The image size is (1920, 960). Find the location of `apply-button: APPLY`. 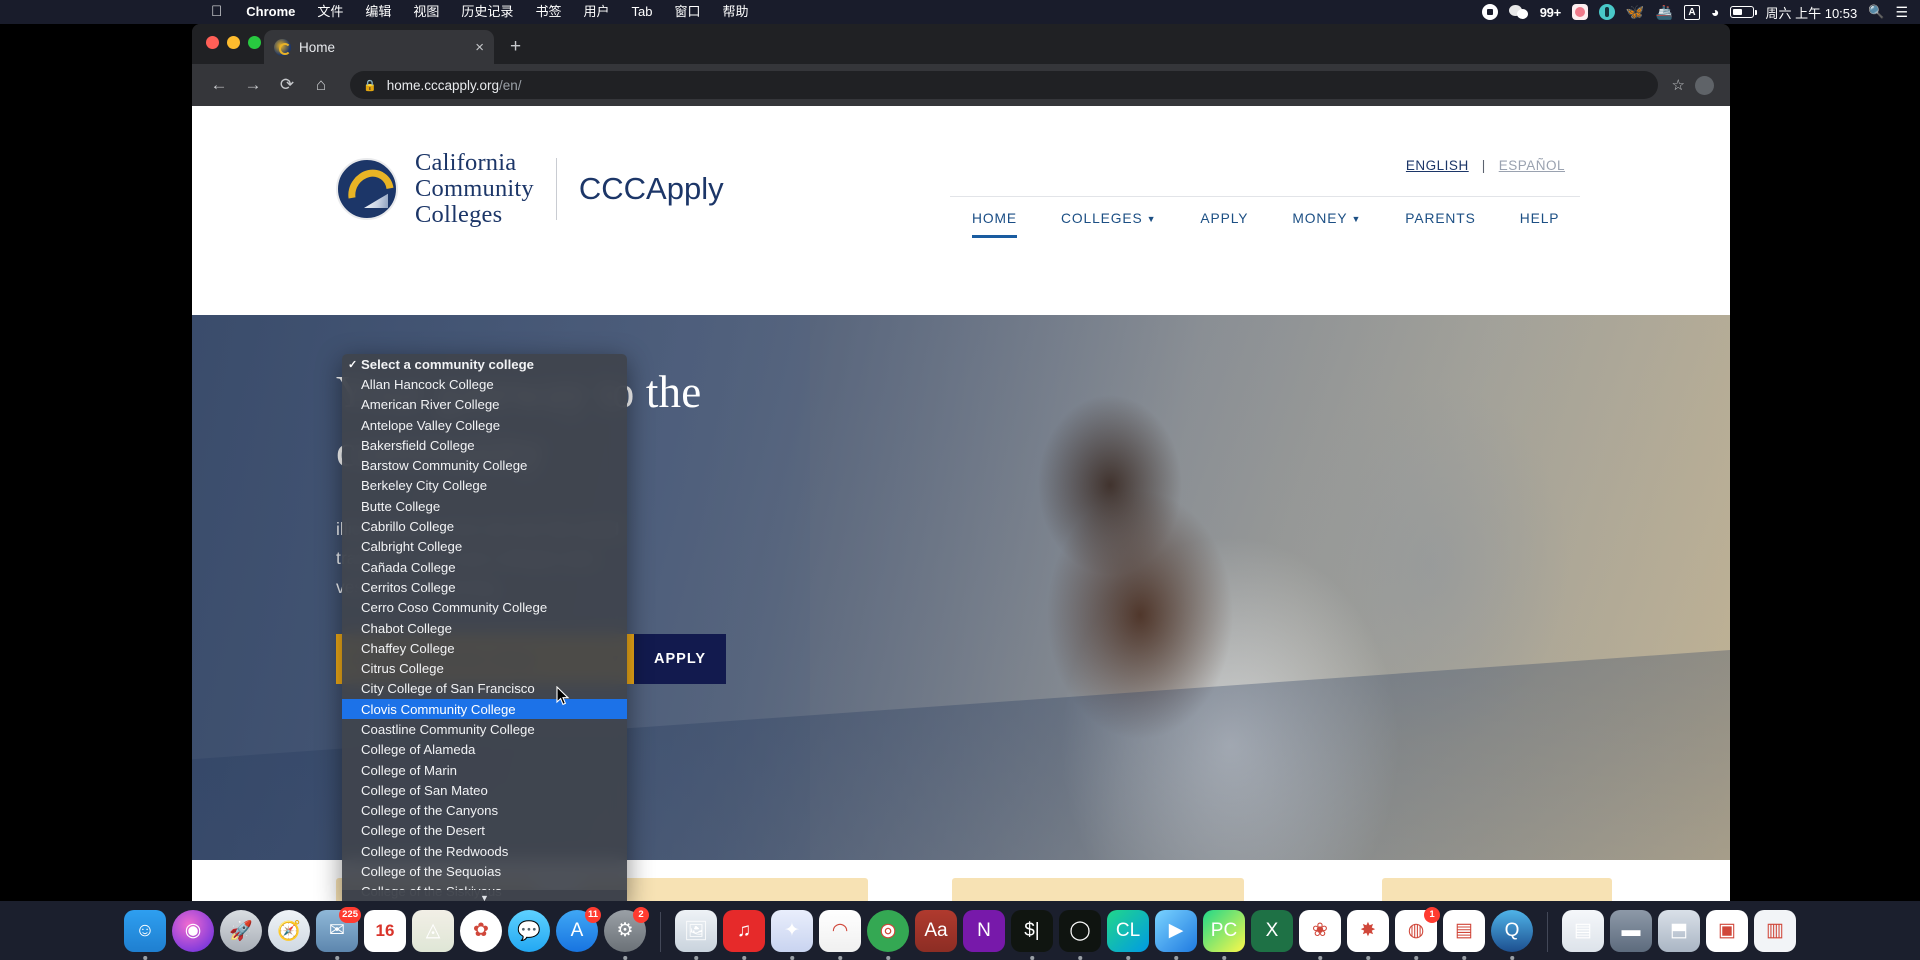

apply-button: APPLY is located at coordinates (680, 659).